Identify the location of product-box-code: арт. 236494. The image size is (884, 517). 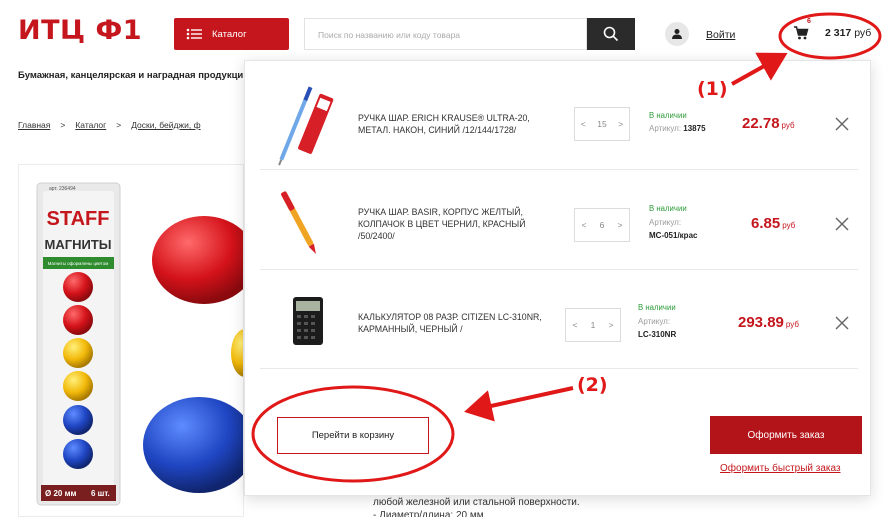
(62, 189).